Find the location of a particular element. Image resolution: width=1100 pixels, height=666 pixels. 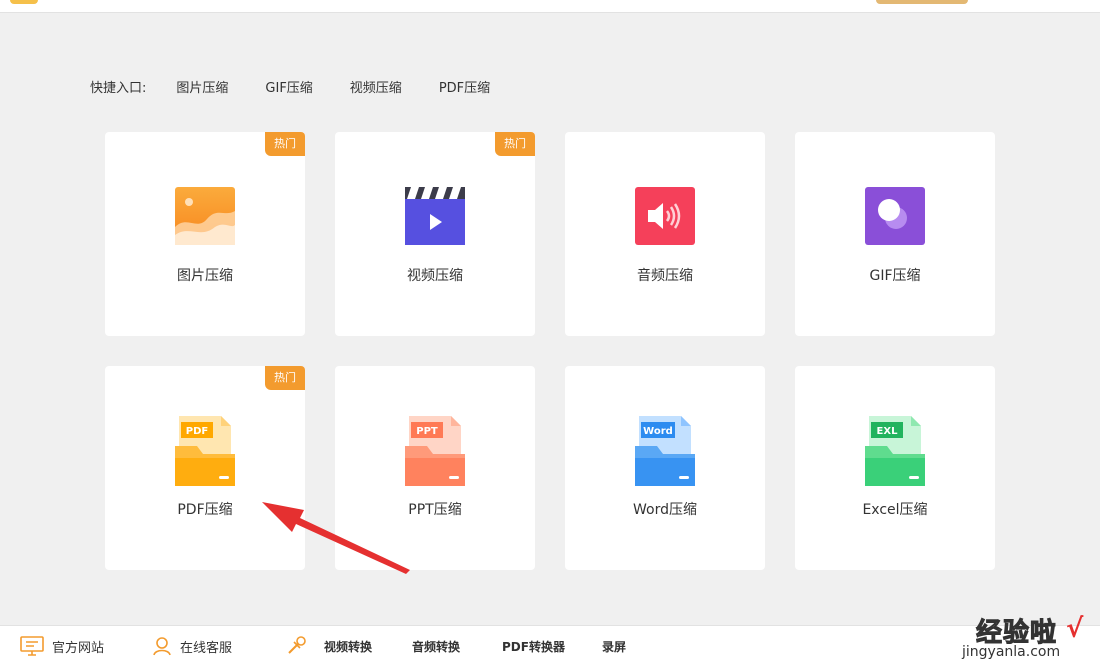

top-bar is located at coordinates (550, 6).